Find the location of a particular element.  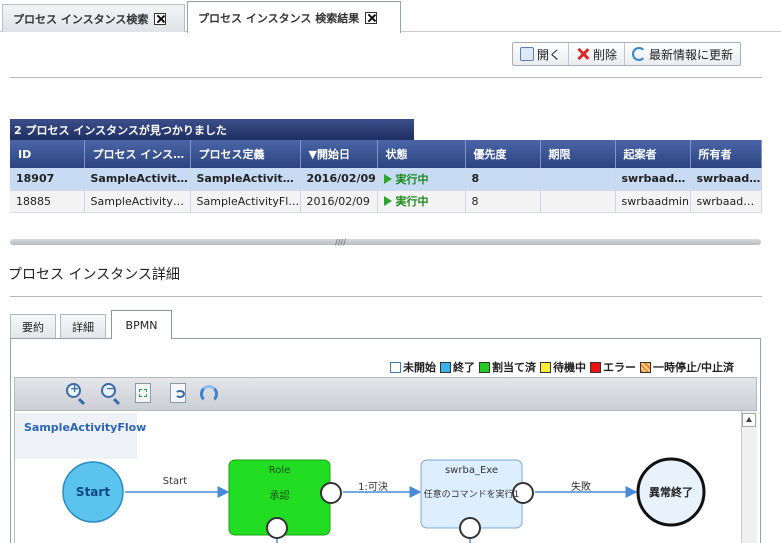

start-event-label: Start is located at coordinates (93, 492).